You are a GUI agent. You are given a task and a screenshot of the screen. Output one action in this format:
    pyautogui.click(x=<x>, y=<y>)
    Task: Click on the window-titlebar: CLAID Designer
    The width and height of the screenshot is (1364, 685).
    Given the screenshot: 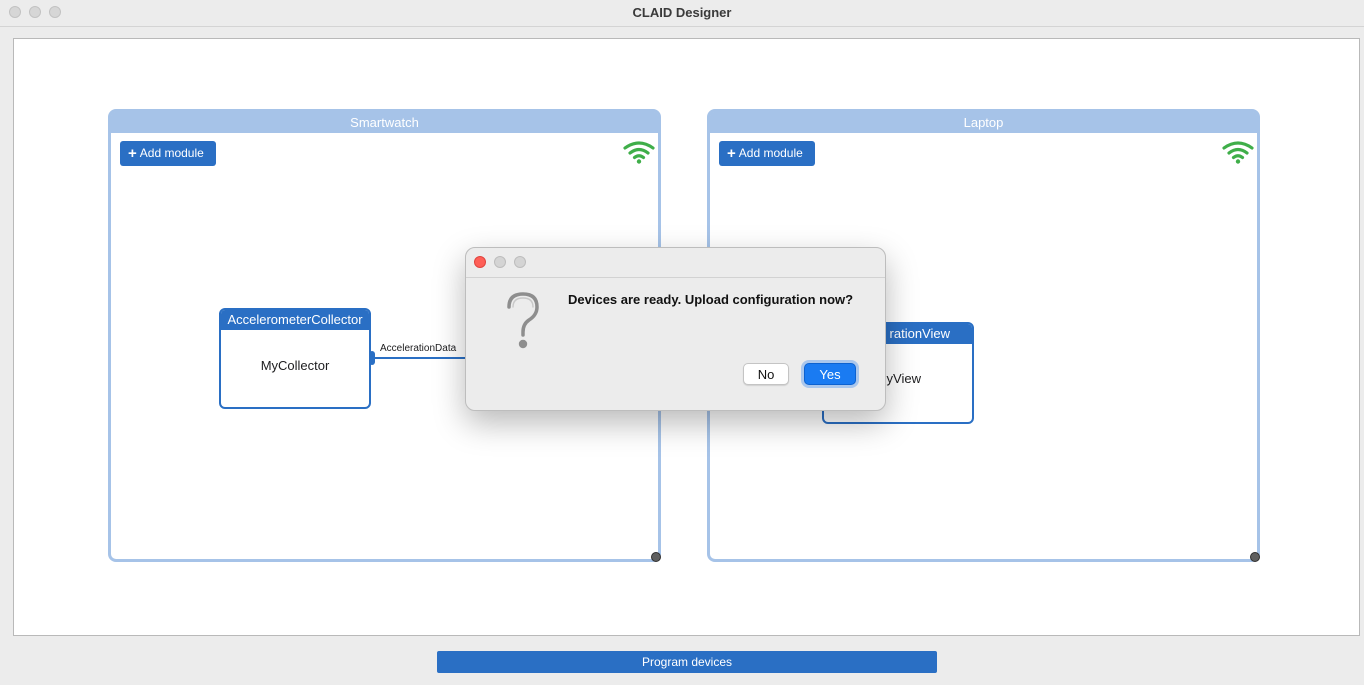 What is the action you would take?
    pyautogui.click(x=682, y=13)
    